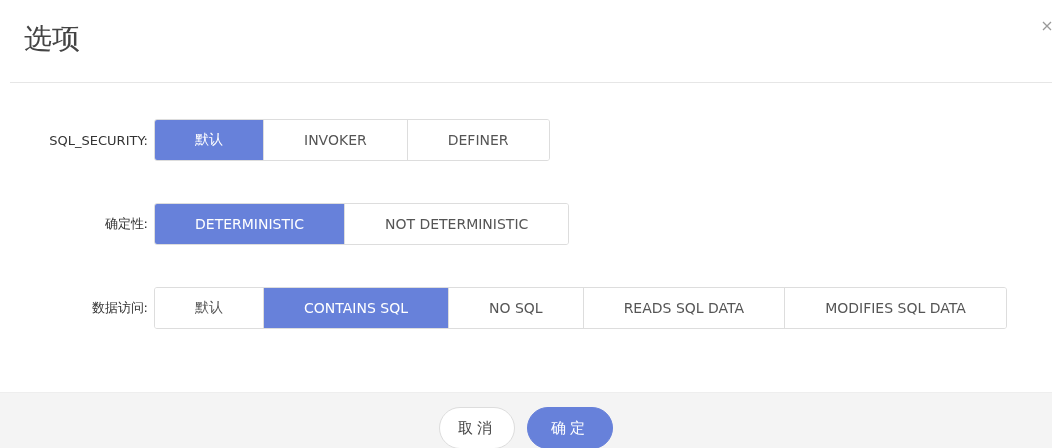  I want to click on option-label: 确定性:, so click(125, 224).